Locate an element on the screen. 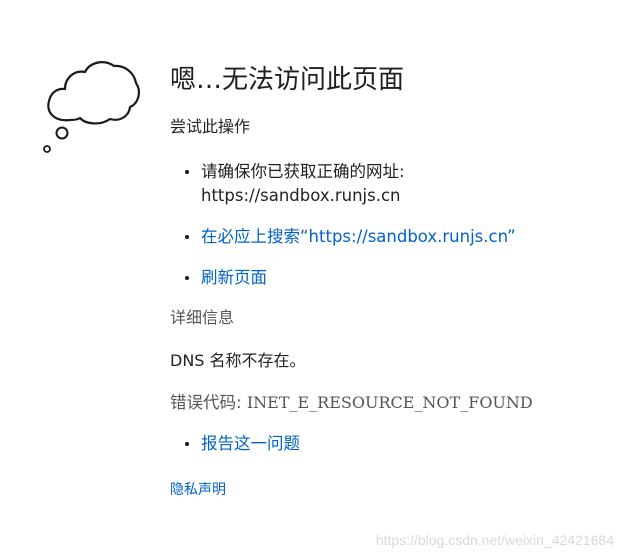  details-label: 详细信息 is located at coordinates (202, 317).